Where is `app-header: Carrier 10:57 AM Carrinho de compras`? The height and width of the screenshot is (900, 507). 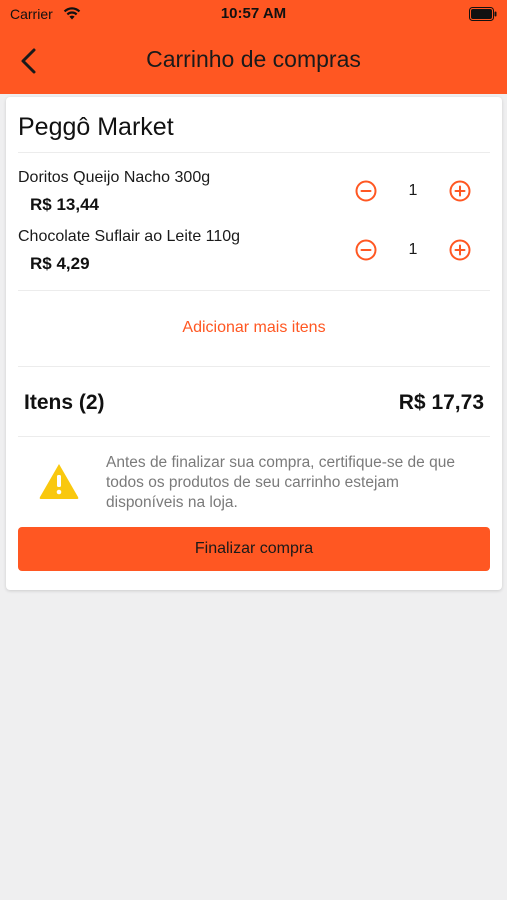 app-header: Carrier 10:57 AM Carrinho de compras is located at coordinates (253, 47).